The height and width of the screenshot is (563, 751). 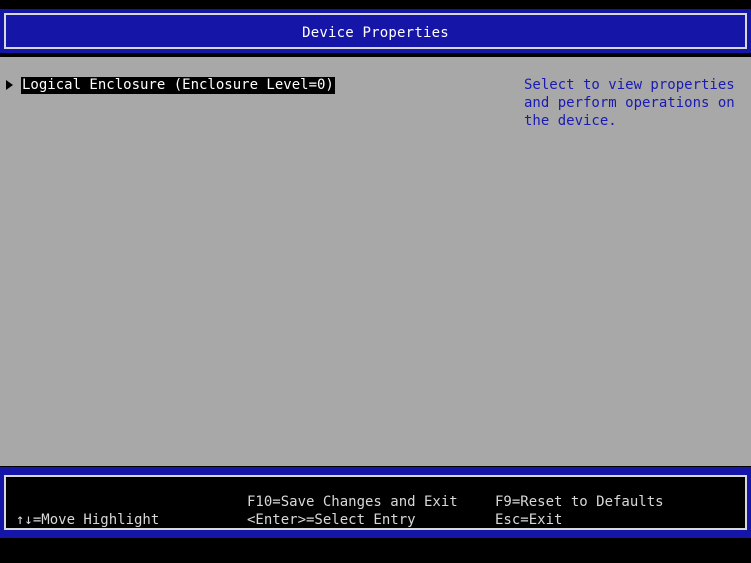 I want to click on hint-reset-defaults: F9=Reset to Defaults, so click(x=579, y=502).